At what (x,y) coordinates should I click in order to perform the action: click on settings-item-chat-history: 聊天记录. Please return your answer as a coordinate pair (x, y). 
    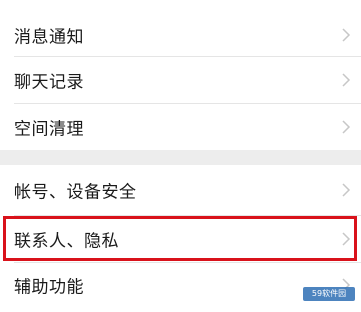
    Looking at the image, I should click on (180, 80).